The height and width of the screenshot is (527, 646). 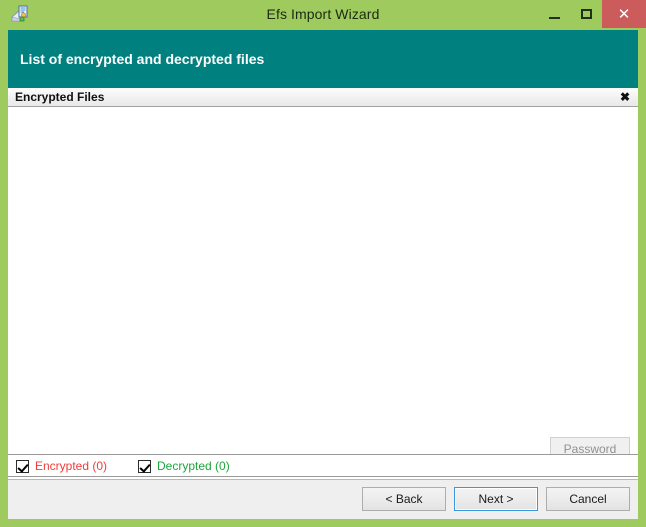 I want to click on encrypted-checkbox, so click(x=22, y=466).